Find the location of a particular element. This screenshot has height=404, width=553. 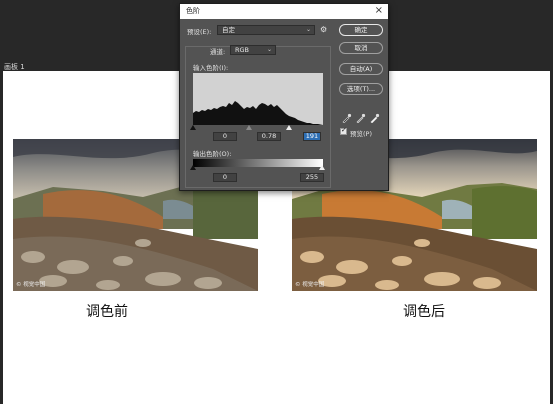

white-eyedropper-icon is located at coordinates (375, 116).